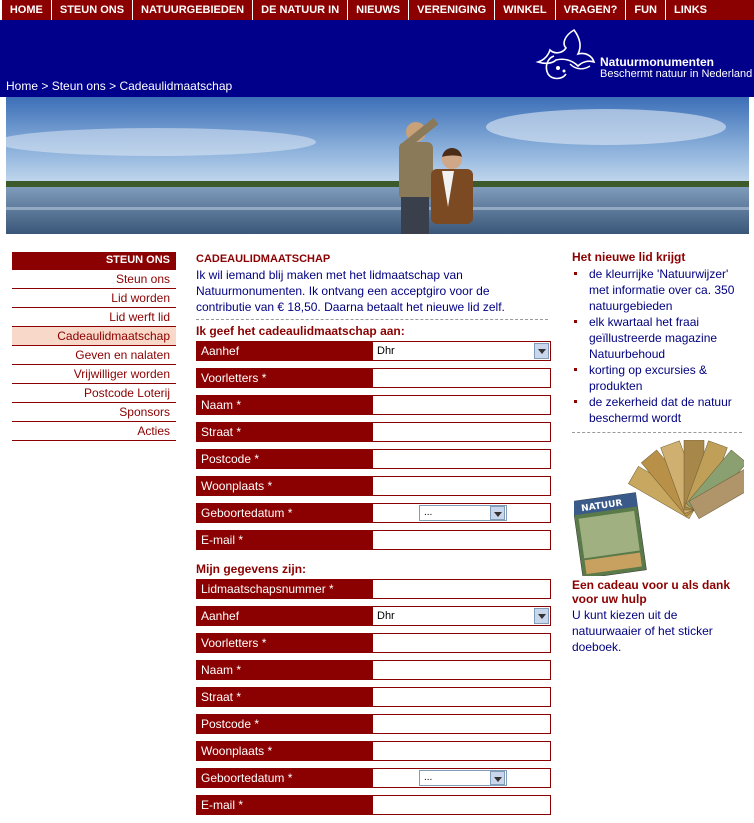  I want to click on form1-postcode-input, so click(461, 459).